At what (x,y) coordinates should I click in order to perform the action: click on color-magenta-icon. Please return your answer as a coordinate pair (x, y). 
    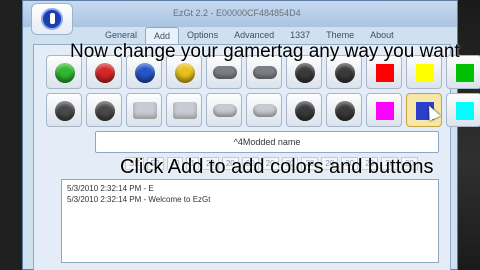
    Looking at the image, I should click on (385, 111).